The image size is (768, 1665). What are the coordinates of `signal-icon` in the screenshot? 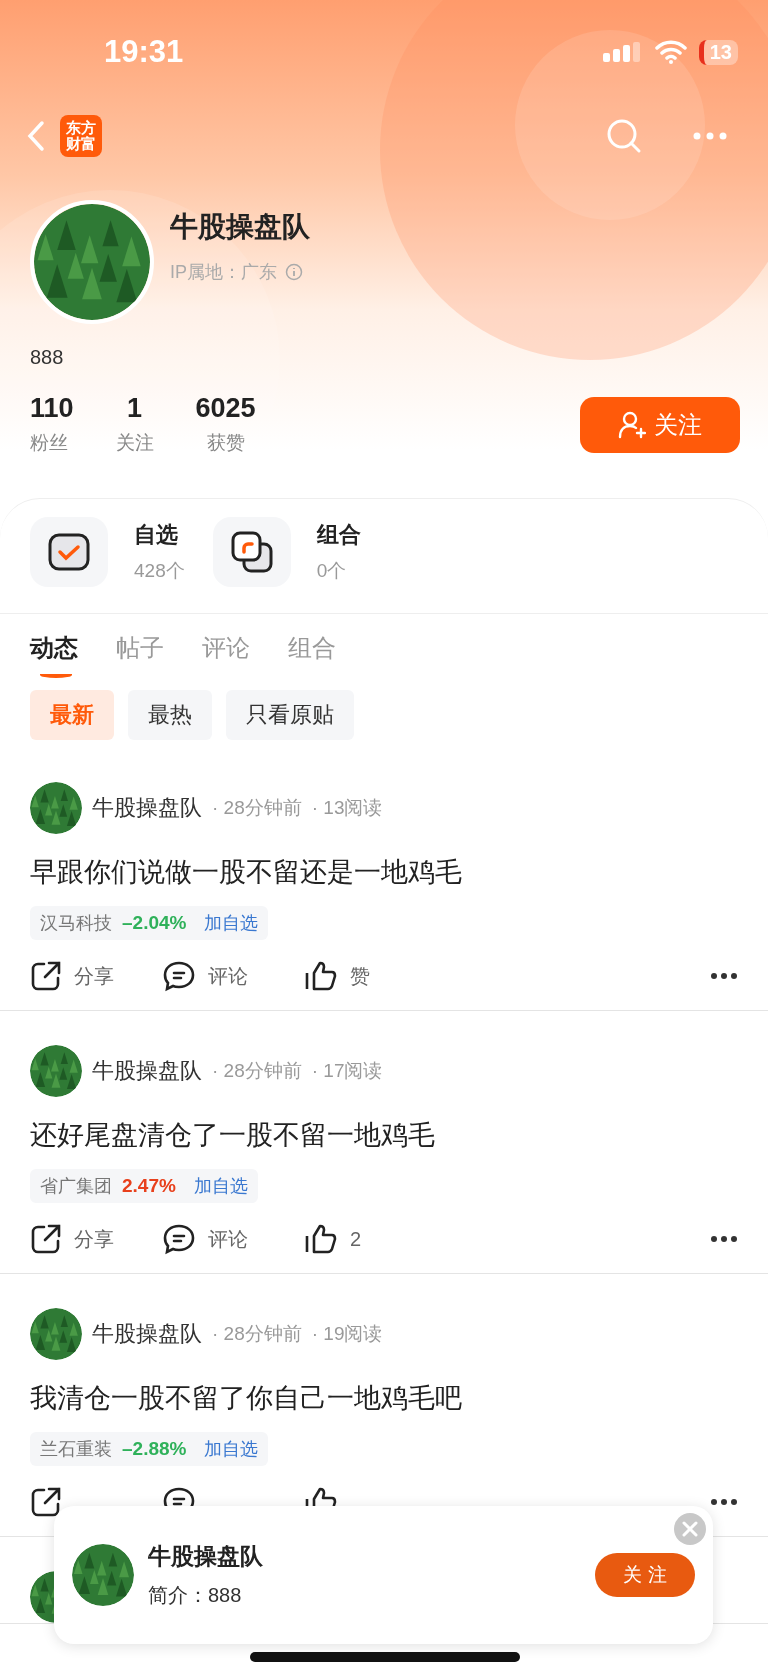 It's located at (622, 52).